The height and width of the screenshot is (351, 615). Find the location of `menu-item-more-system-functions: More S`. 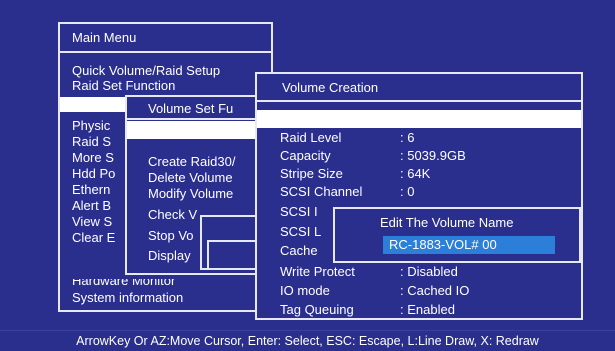

menu-item-more-system-functions: More S is located at coordinates (93, 157).